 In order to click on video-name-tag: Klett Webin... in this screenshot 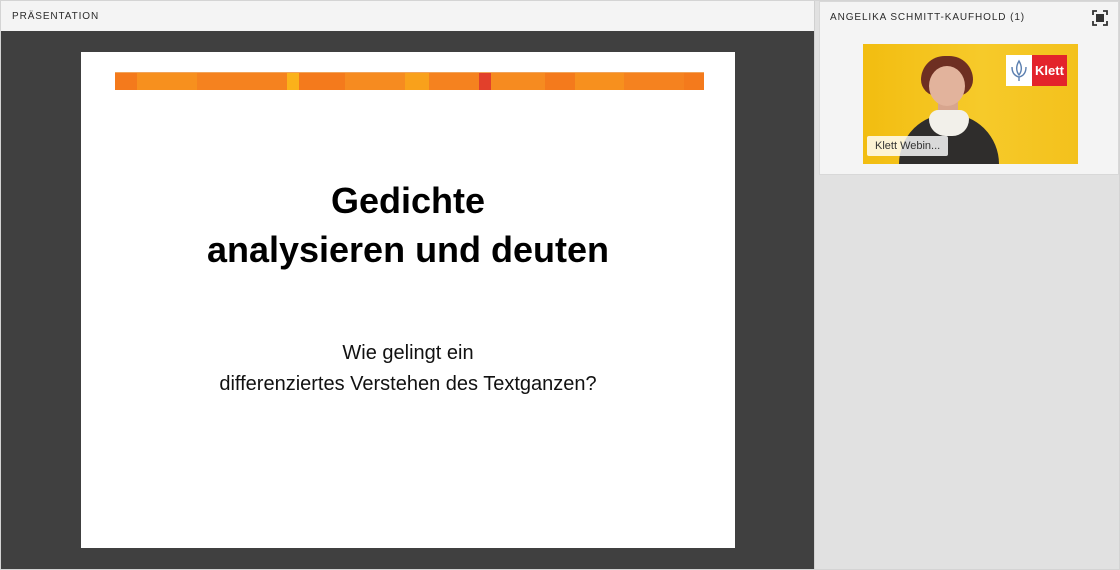, I will do `click(908, 146)`.